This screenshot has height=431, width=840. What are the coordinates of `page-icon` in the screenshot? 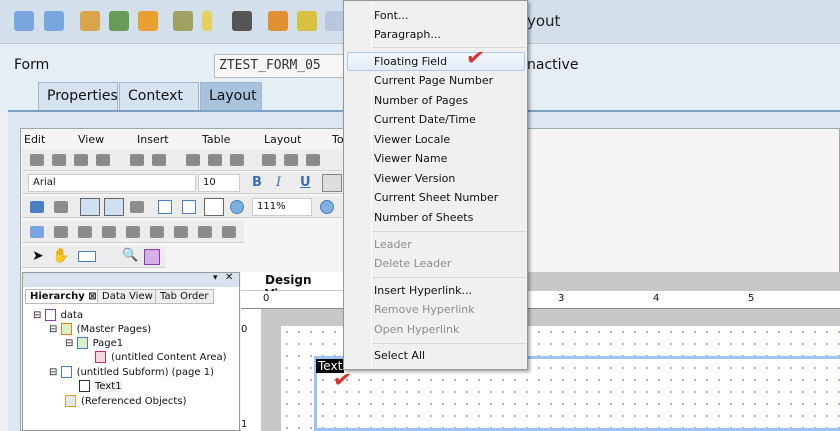 It's located at (165, 207).